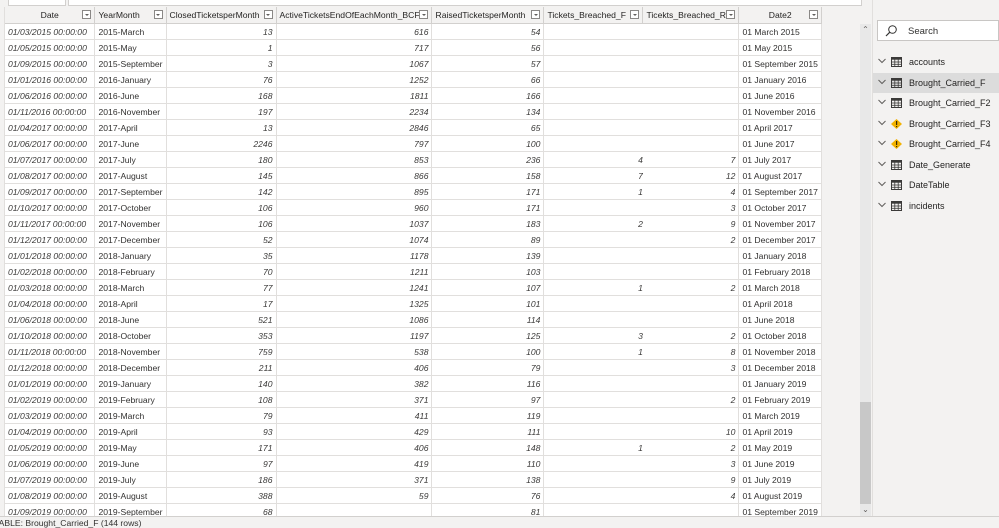  Describe the element at coordinates (691, 431) in the screenshot. I see `cell-ticekts-breached-r: 10` at that location.